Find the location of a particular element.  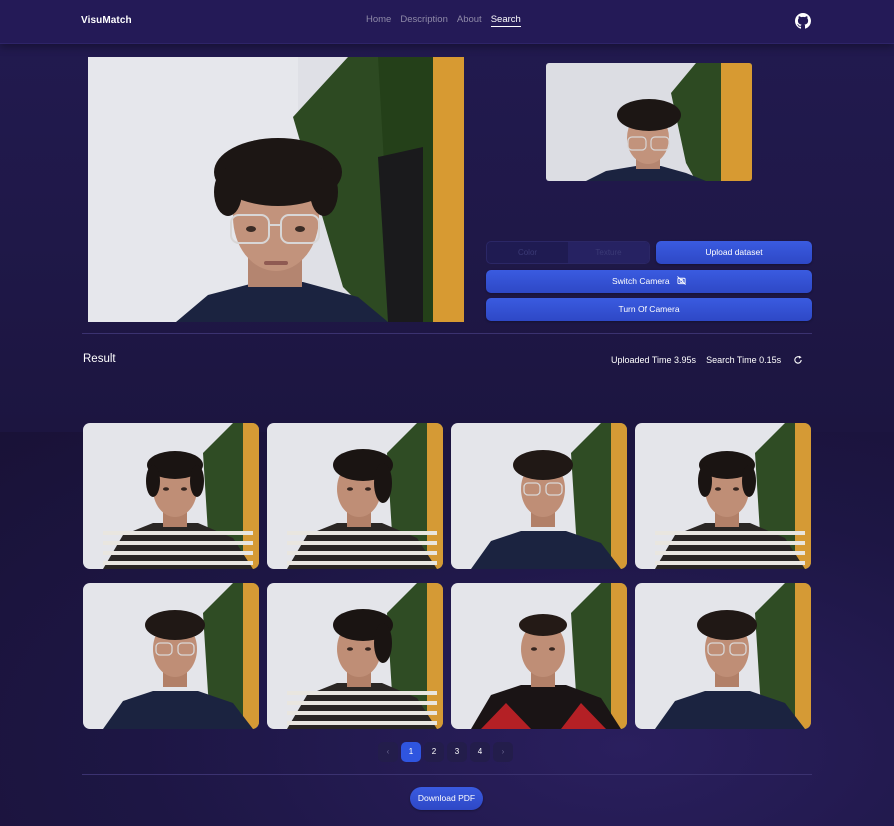

pagination-next-button: › is located at coordinates (503, 752).